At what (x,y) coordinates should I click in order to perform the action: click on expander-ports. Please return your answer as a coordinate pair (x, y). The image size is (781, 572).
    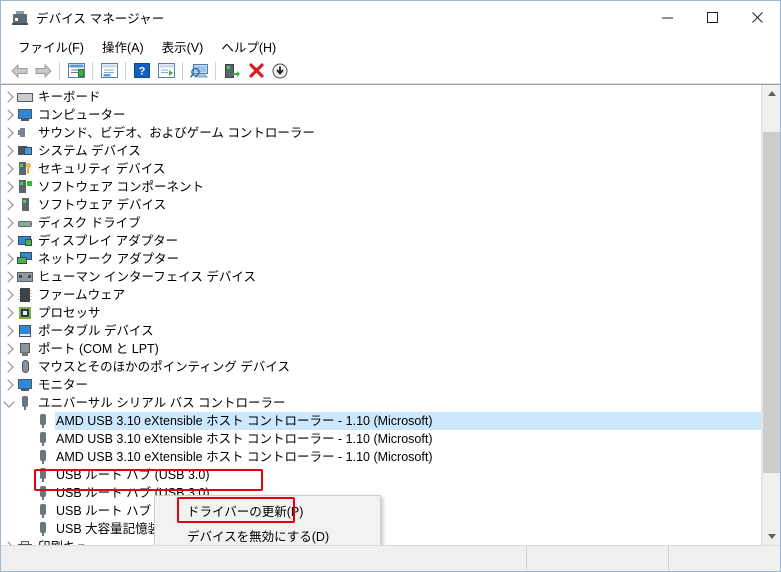
    Looking at the image, I should click on (9, 349).